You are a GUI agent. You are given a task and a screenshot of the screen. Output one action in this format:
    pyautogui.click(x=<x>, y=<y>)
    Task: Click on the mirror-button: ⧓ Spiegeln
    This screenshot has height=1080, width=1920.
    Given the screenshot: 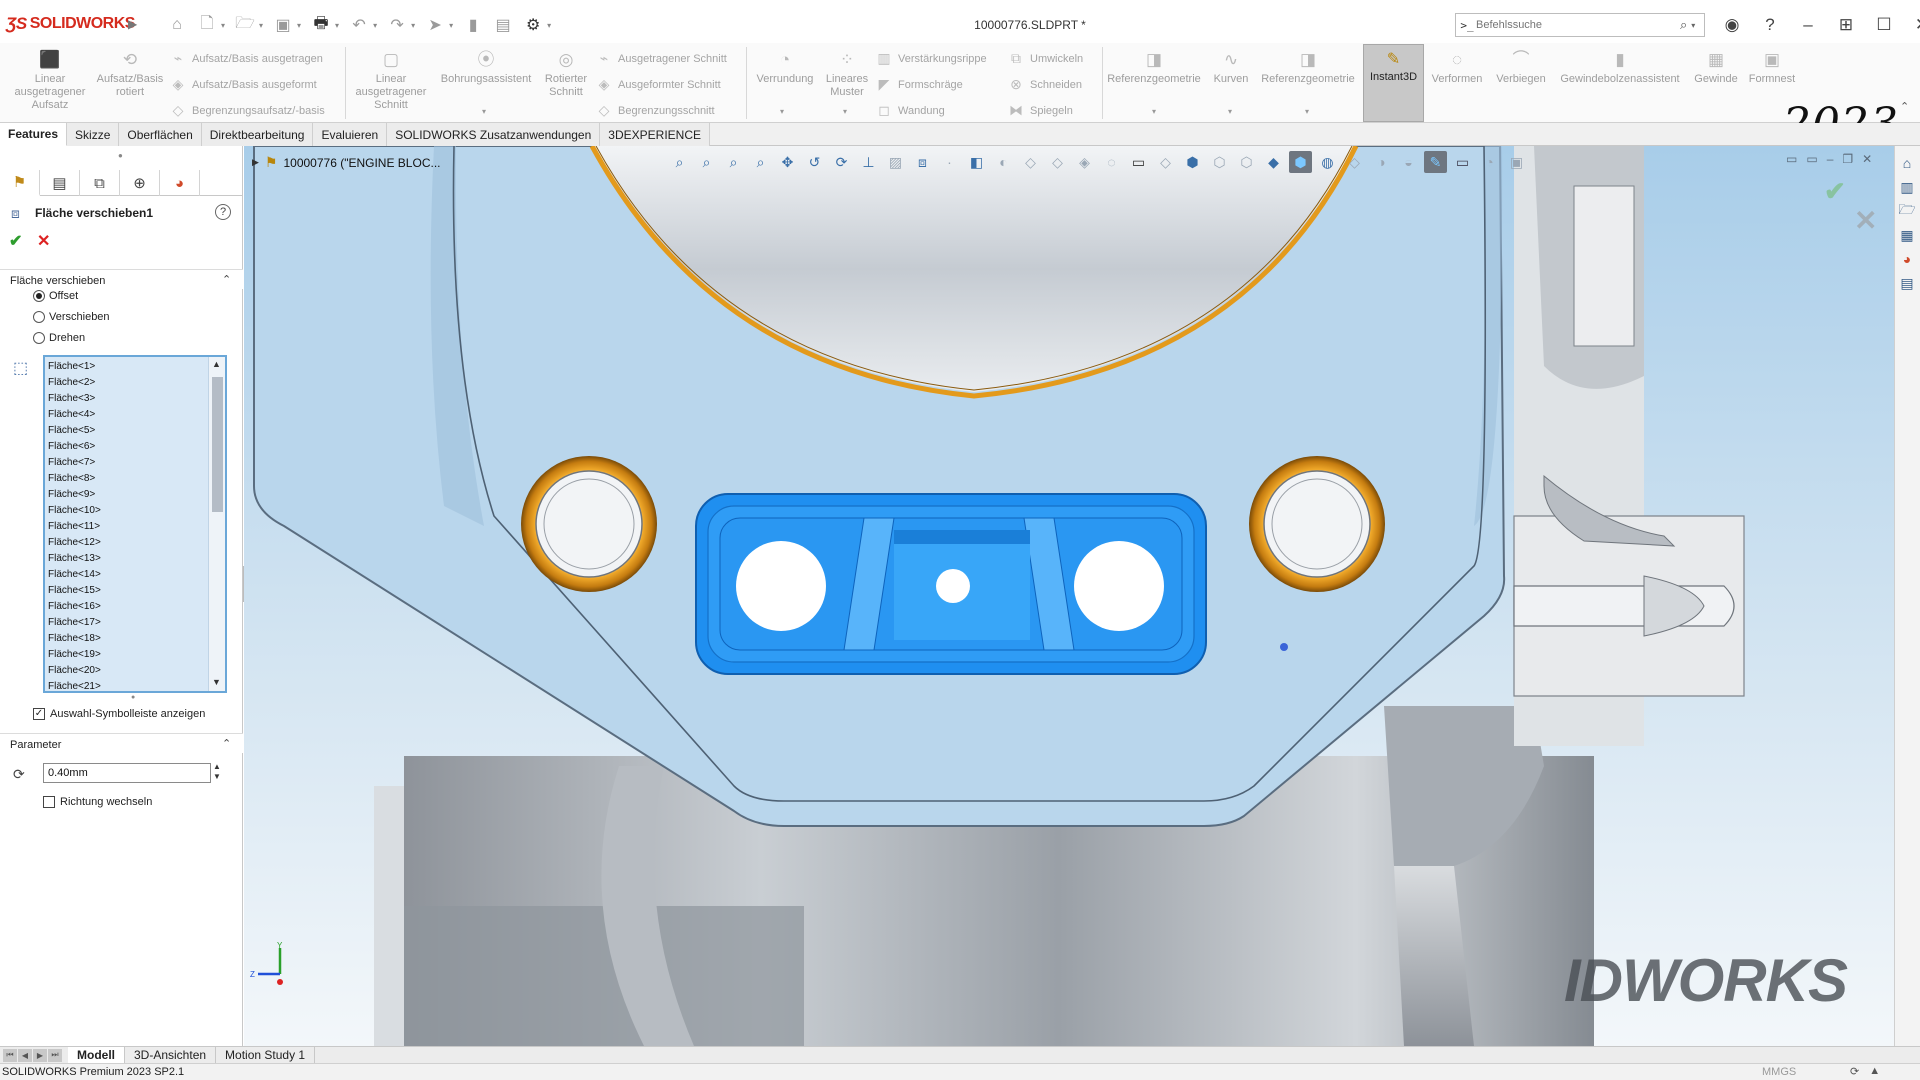 What is the action you would take?
    pyautogui.click(x=1040, y=110)
    